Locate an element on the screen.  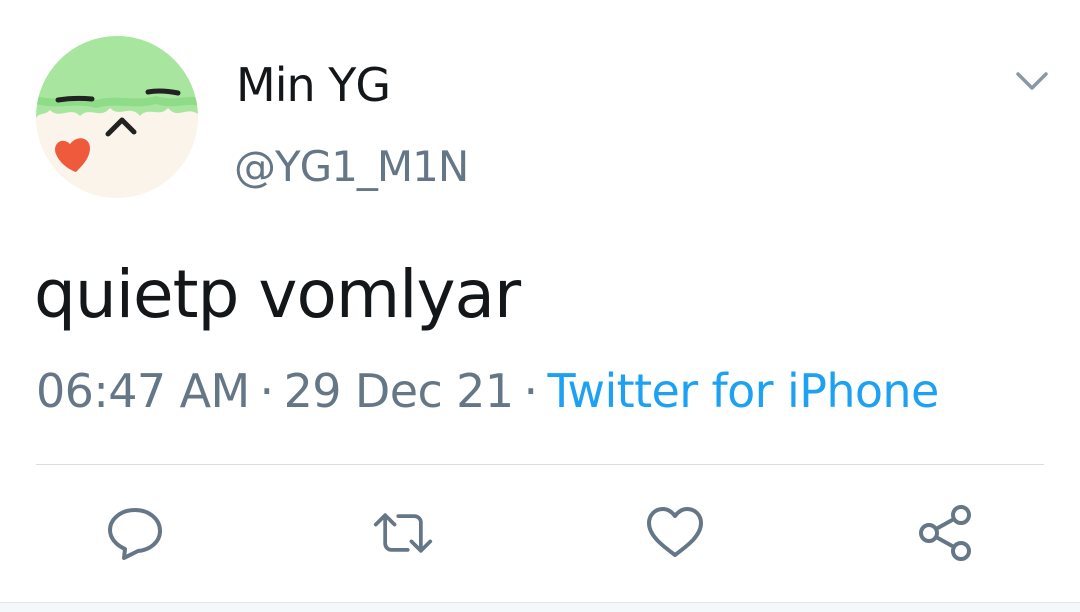
tweet-meta: 06:47 AM · 29 Dec 21 · Twitter for iPhone is located at coordinates (487, 391).